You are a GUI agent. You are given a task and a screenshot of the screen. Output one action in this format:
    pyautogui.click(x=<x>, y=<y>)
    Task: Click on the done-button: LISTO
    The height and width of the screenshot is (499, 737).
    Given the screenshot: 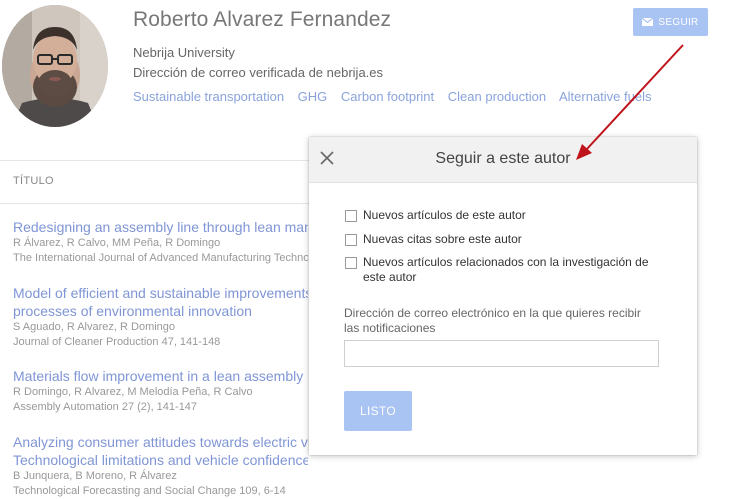 What is the action you would take?
    pyautogui.click(x=378, y=411)
    